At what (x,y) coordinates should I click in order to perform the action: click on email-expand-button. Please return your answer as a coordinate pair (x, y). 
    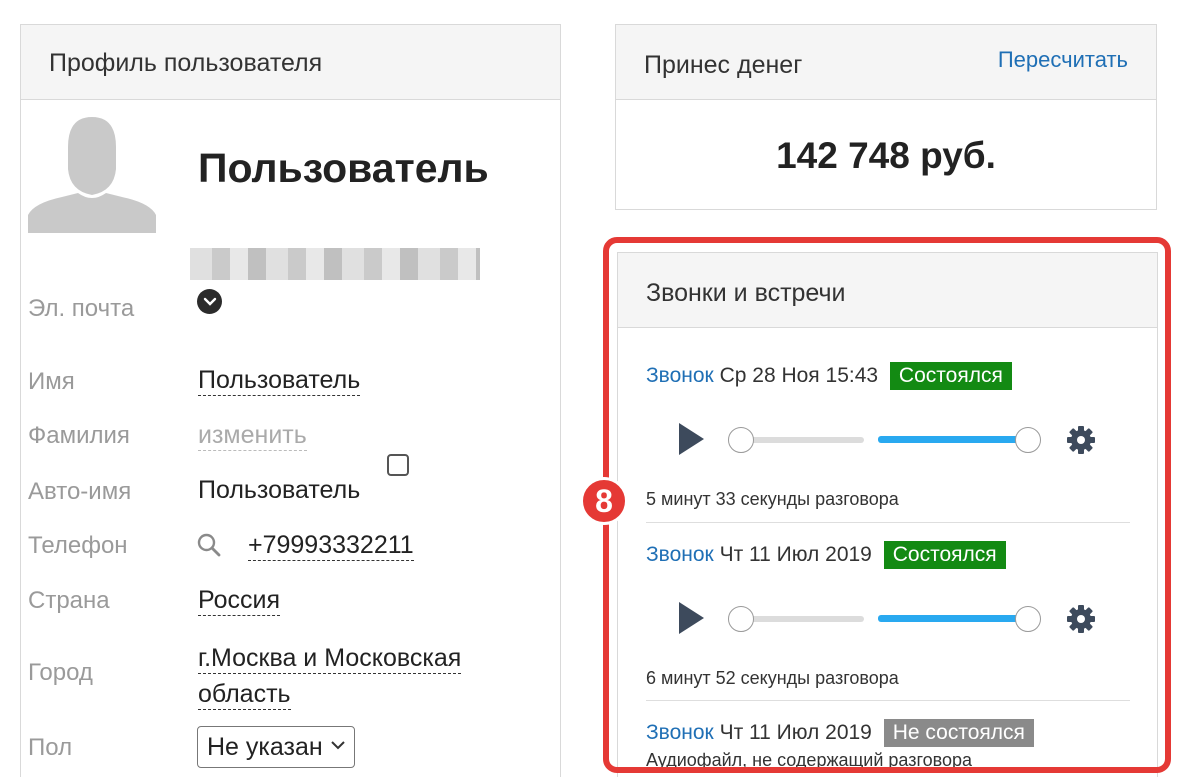
    Looking at the image, I should click on (209, 301).